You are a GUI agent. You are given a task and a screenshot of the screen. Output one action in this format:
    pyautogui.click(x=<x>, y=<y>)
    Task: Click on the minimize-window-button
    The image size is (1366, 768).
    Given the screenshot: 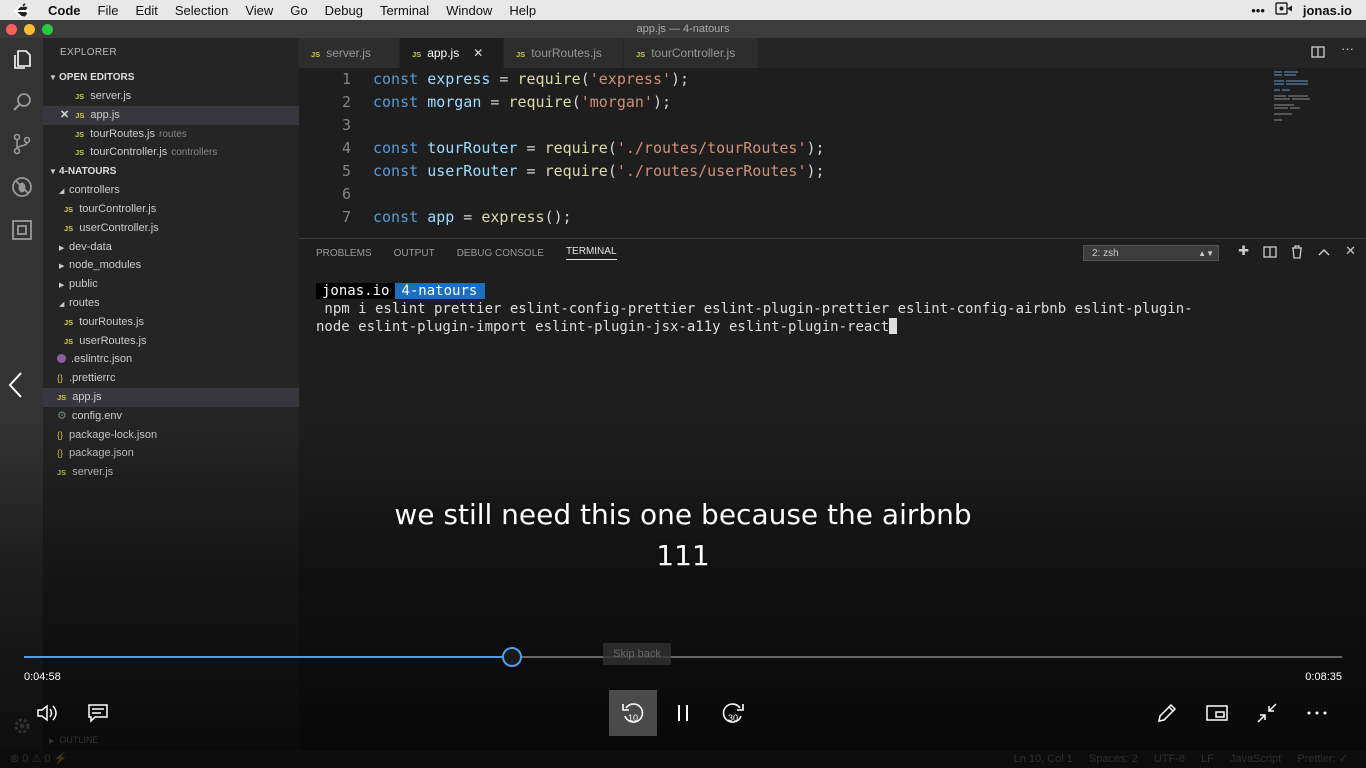 What is the action you would take?
    pyautogui.click(x=29, y=29)
    